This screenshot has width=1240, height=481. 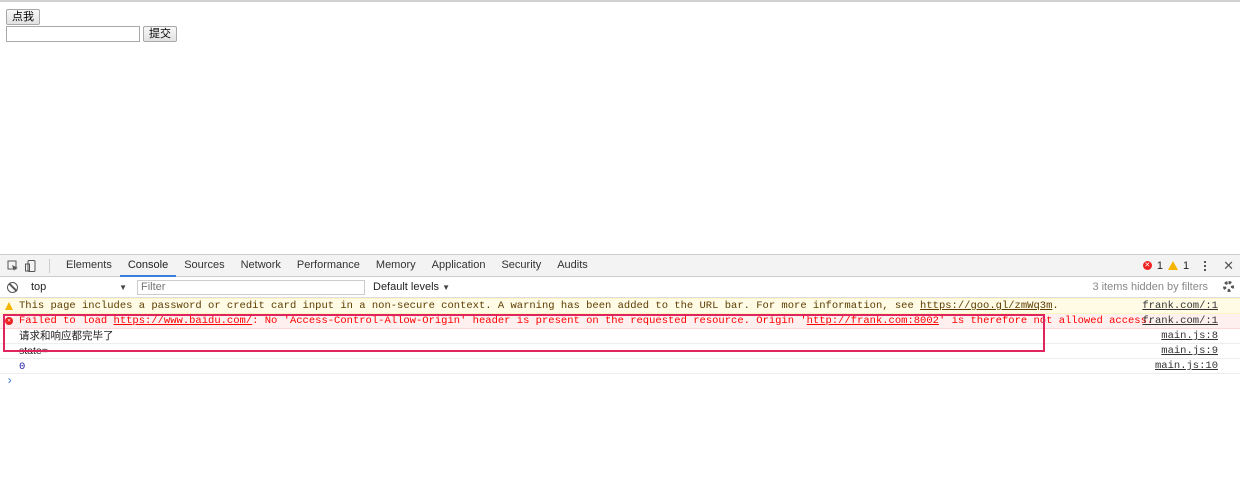 I want to click on warning-count: 1, so click(x=1186, y=265).